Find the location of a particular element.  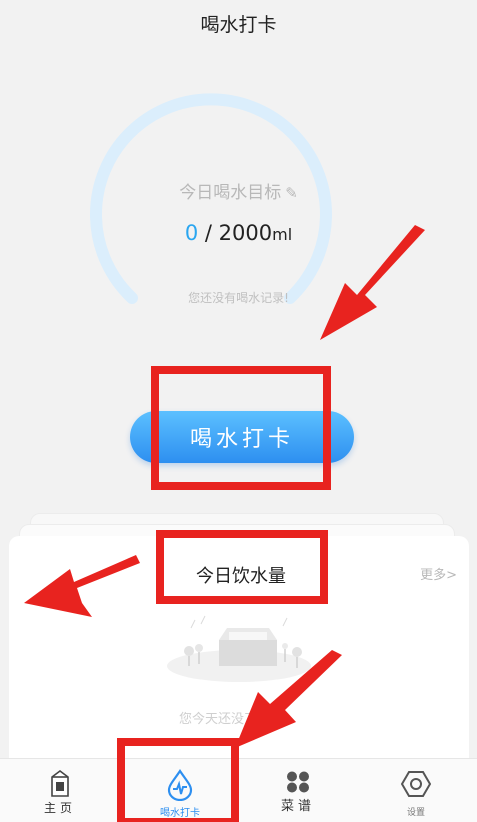

arrow-to-today-title is located at coordinates (82, 586).